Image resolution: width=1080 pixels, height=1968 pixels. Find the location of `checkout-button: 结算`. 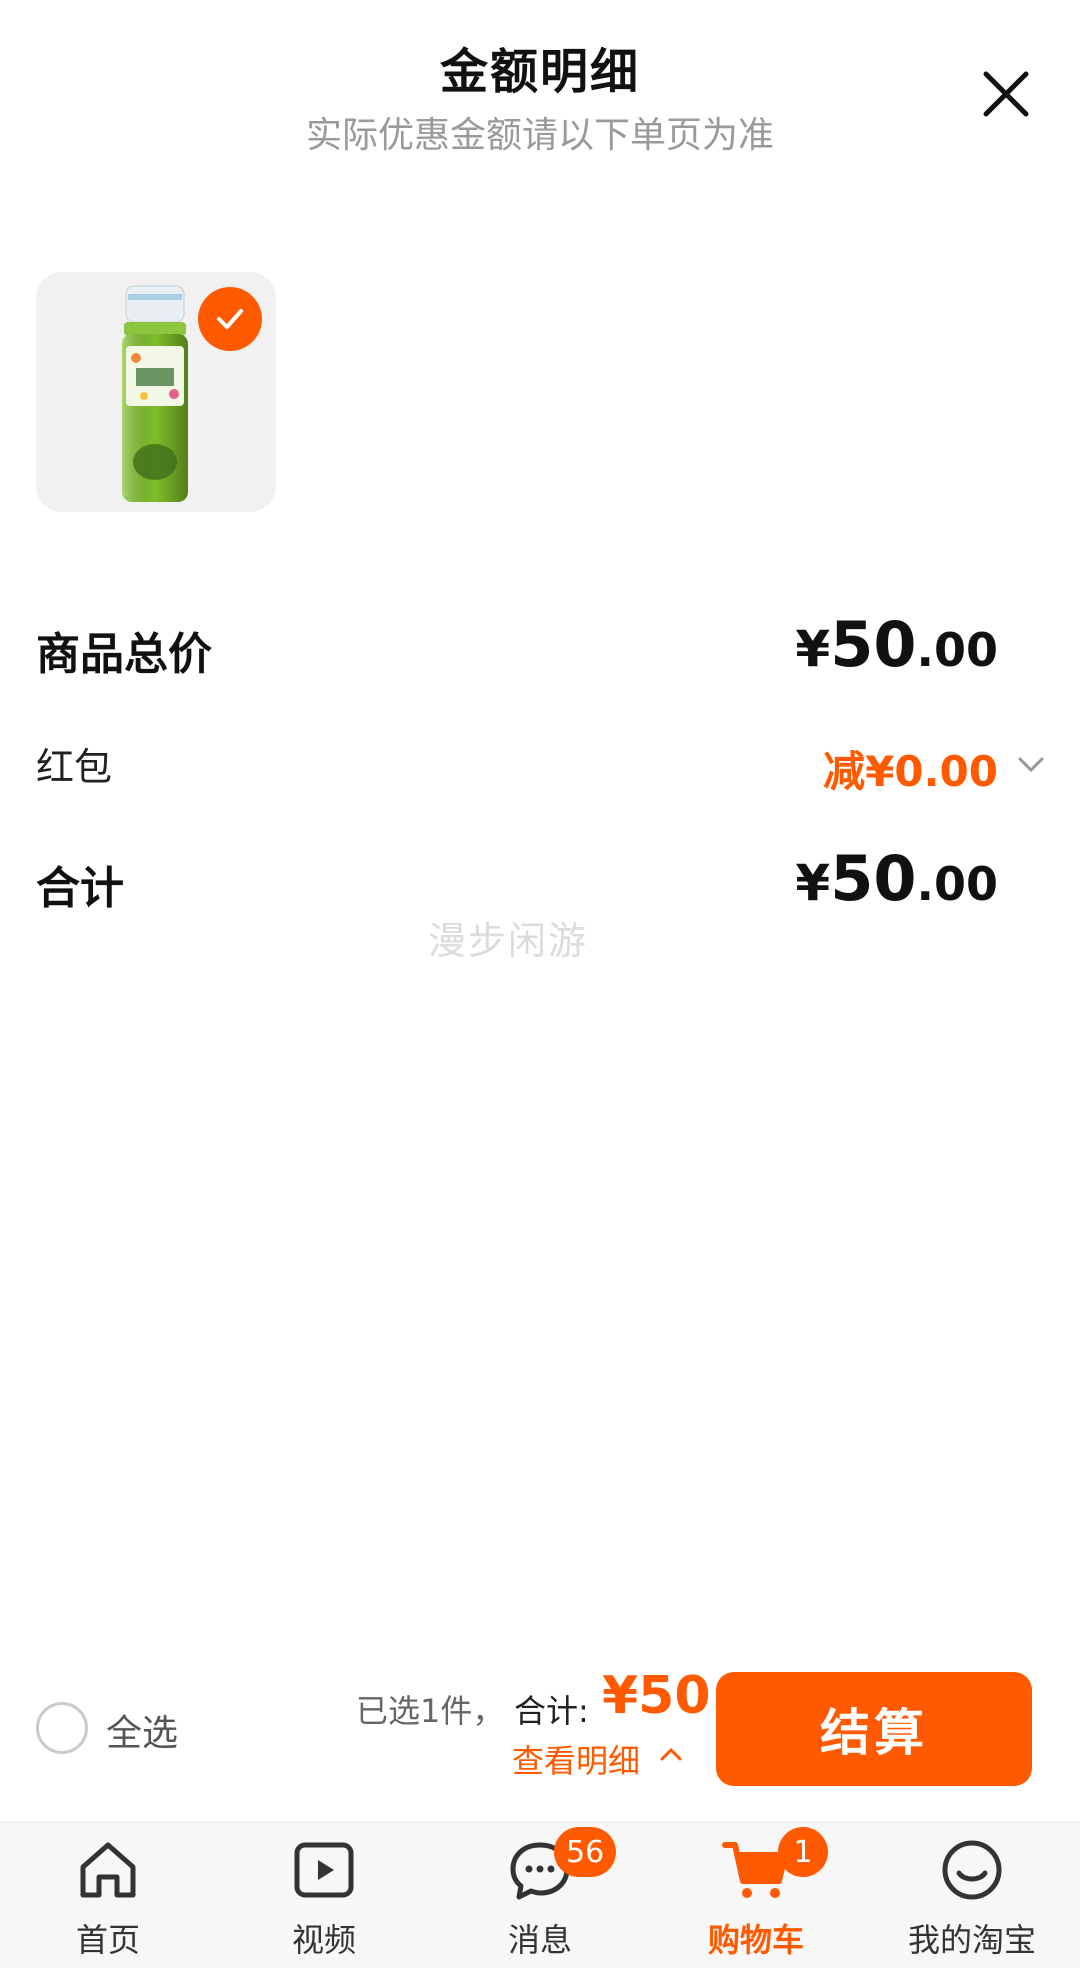

checkout-button: 结算 is located at coordinates (874, 1729).